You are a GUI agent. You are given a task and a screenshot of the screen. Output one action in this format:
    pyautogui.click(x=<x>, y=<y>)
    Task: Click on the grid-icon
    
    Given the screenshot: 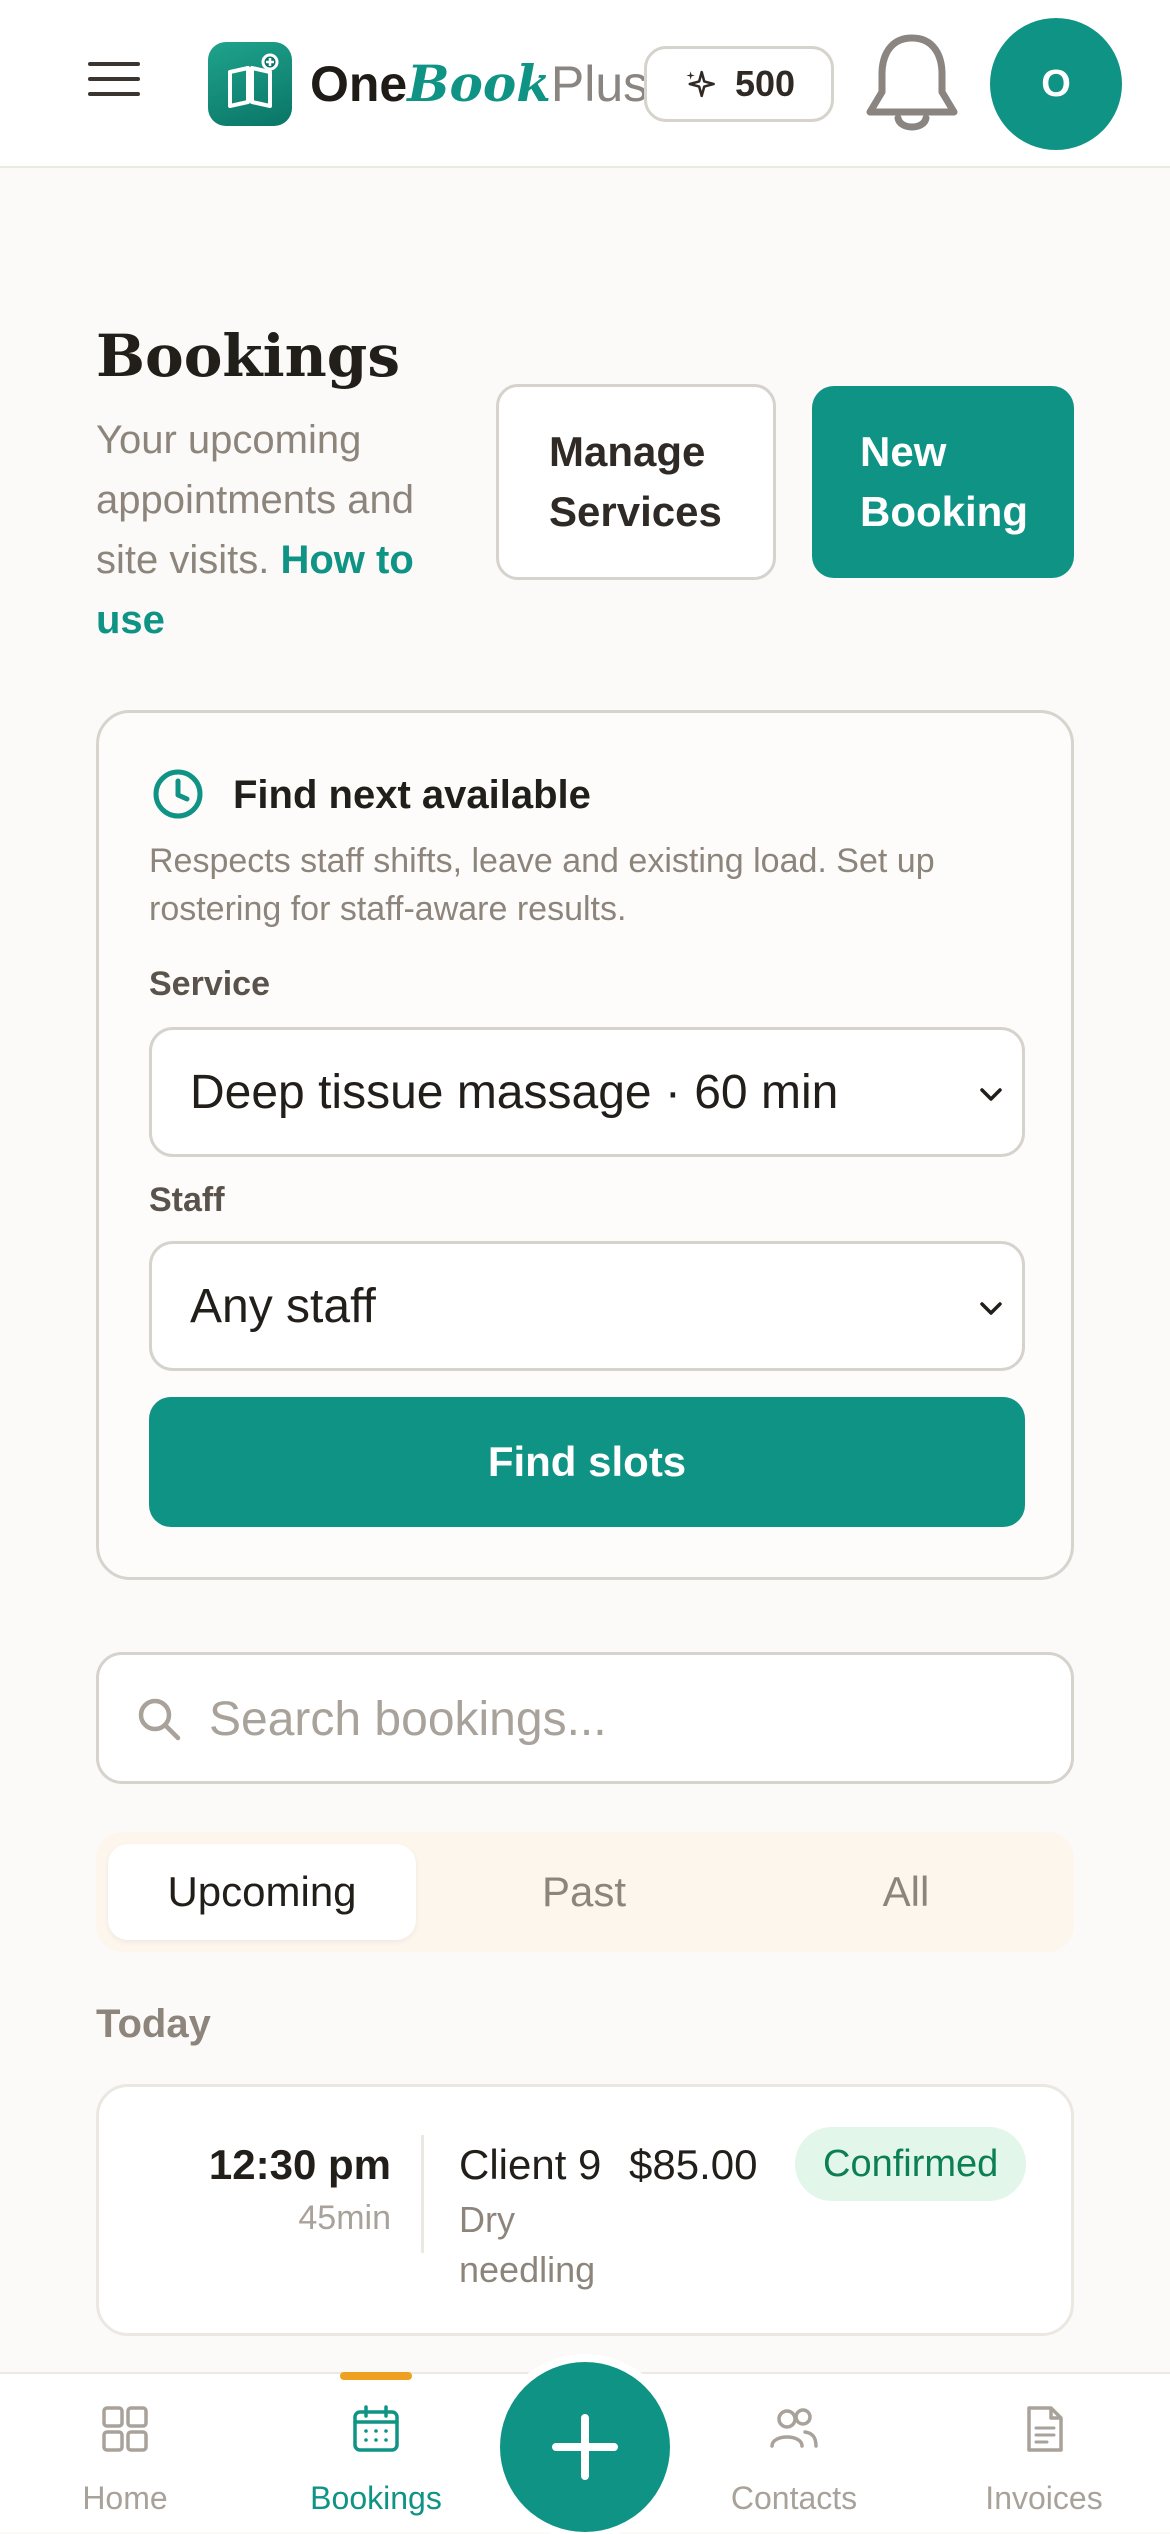 What is the action you would take?
    pyautogui.click(x=125, y=2429)
    